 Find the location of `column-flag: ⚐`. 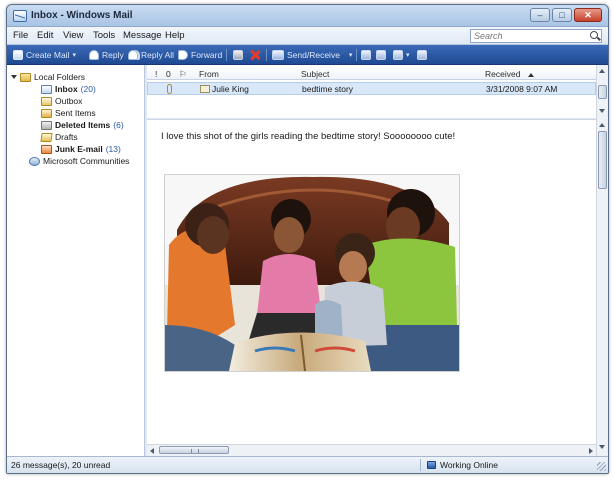

column-flag: ⚐ is located at coordinates (183, 74).